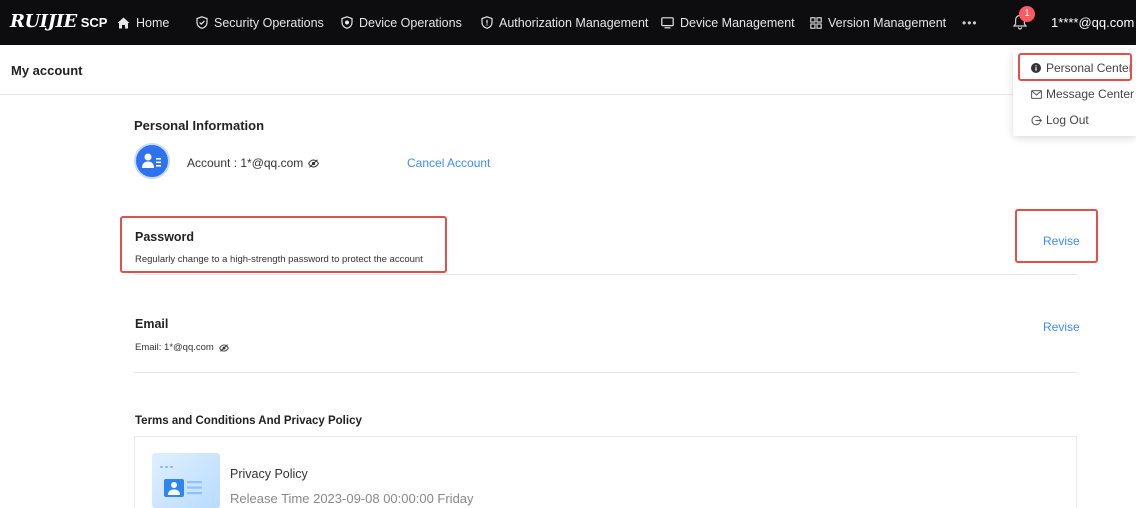  What do you see at coordinates (199, 125) in the screenshot?
I see `personal-info-title: Personal Information` at bounding box center [199, 125].